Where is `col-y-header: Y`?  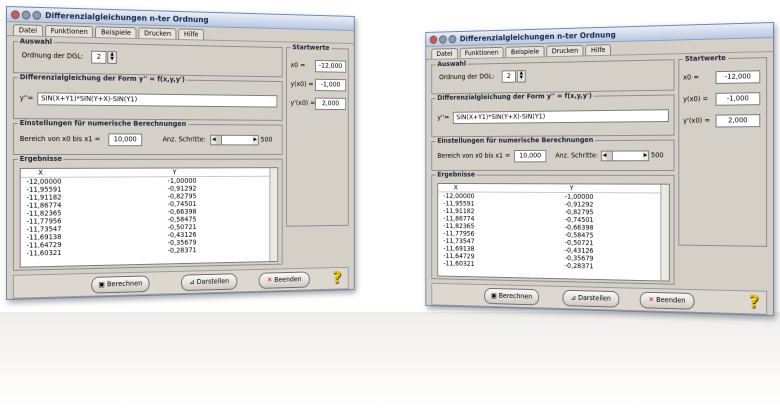 col-y-header: Y is located at coordinates (225, 172).